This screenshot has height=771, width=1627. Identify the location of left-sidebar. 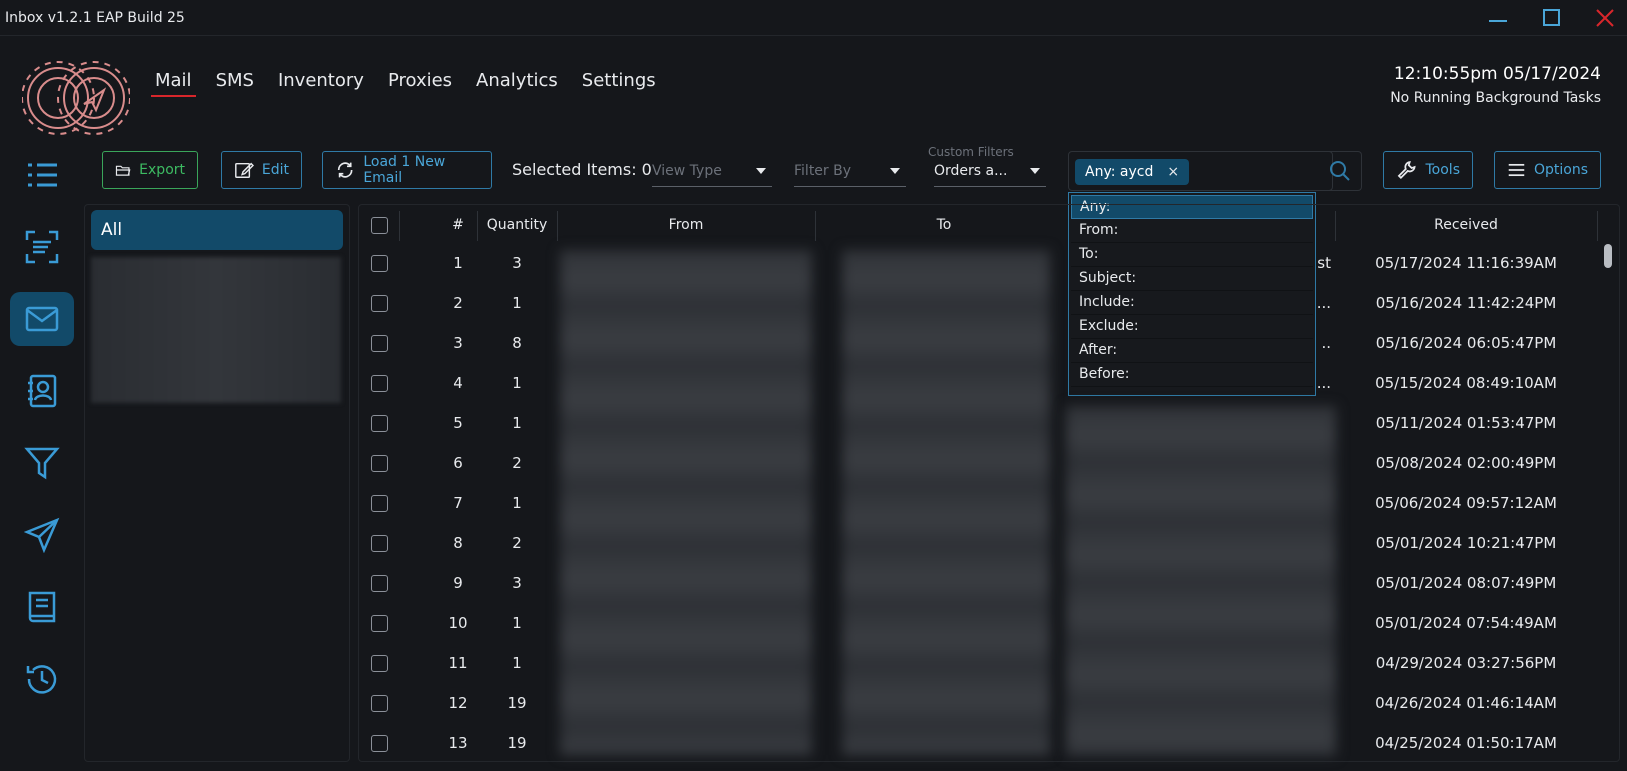
(42, 436).